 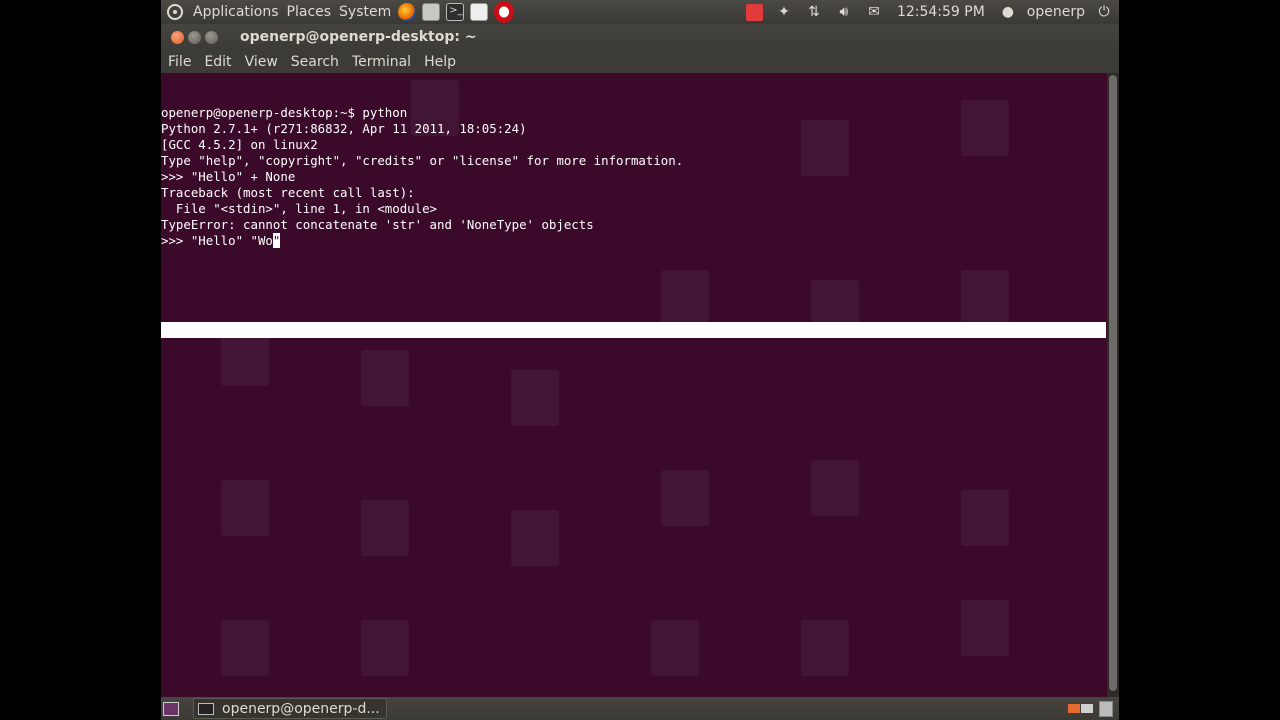 What do you see at coordinates (175, 12) in the screenshot?
I see `ubuntu-logo-icon` at bounding box center [175, 12].